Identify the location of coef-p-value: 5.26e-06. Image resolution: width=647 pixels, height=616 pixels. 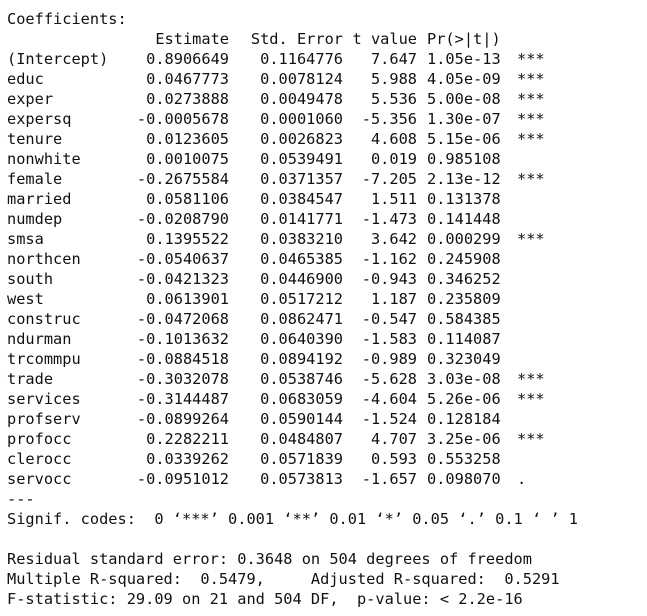
(464, 399).